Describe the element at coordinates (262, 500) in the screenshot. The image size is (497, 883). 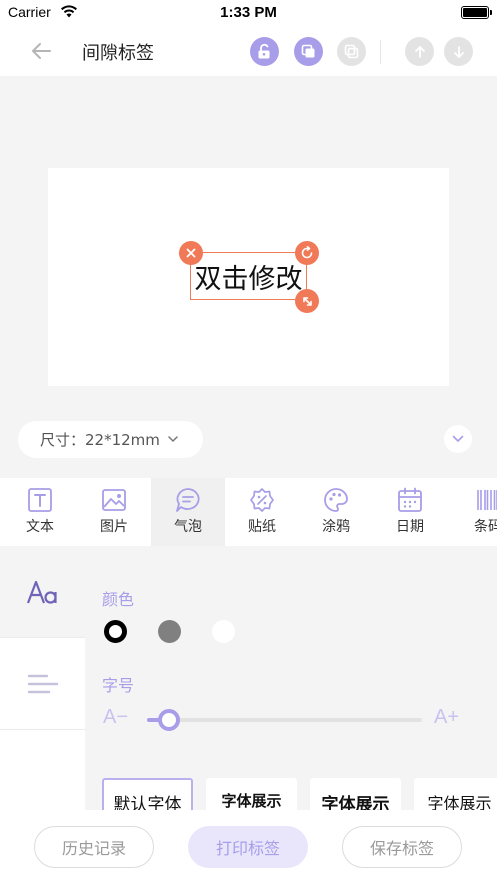
I see `sticker-icon` at that location.